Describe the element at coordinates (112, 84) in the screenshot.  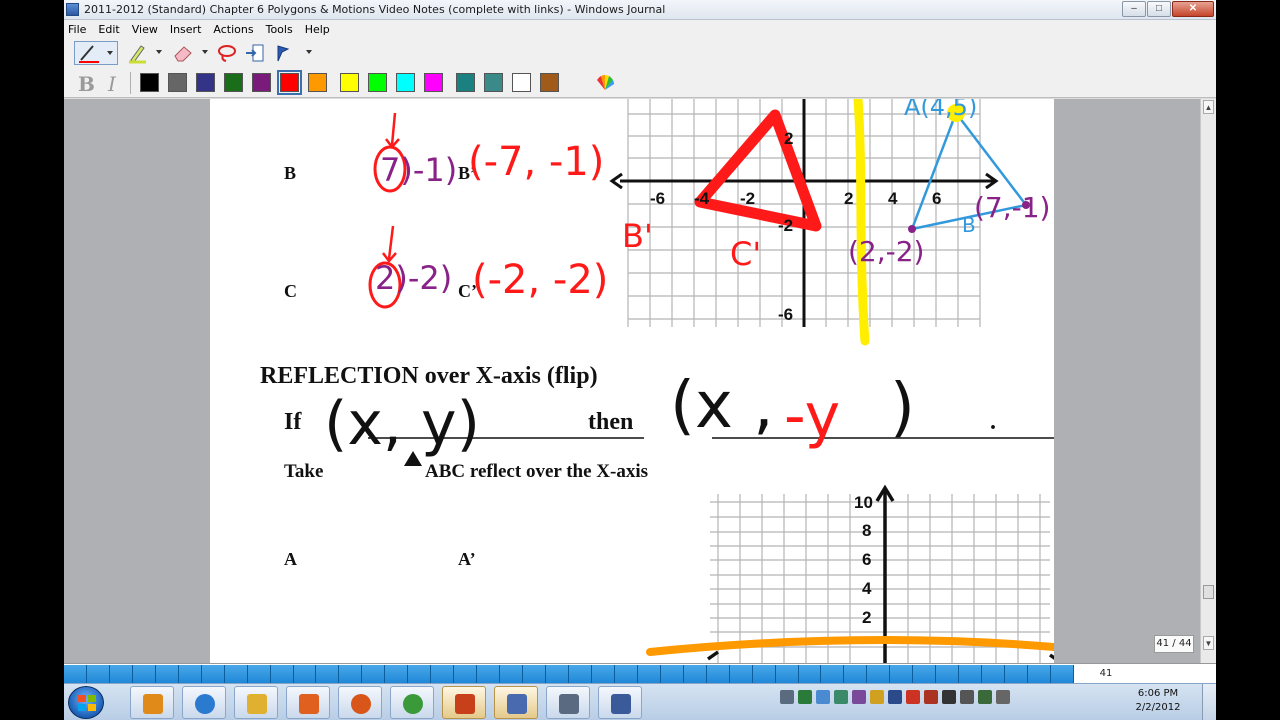
I see `italic-button: I` at that location.